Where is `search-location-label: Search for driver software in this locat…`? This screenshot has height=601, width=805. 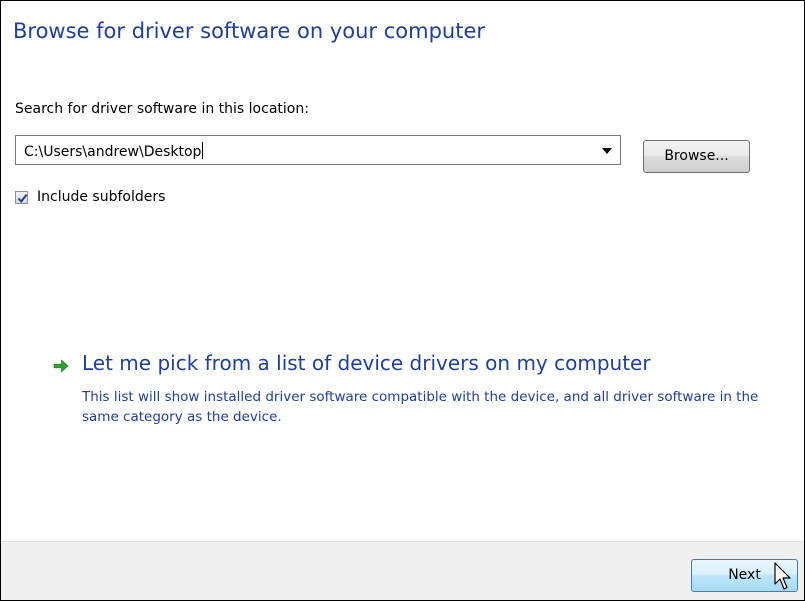 search-location-label: Search for driver software in this locat… is located at coordinates (162, 109).